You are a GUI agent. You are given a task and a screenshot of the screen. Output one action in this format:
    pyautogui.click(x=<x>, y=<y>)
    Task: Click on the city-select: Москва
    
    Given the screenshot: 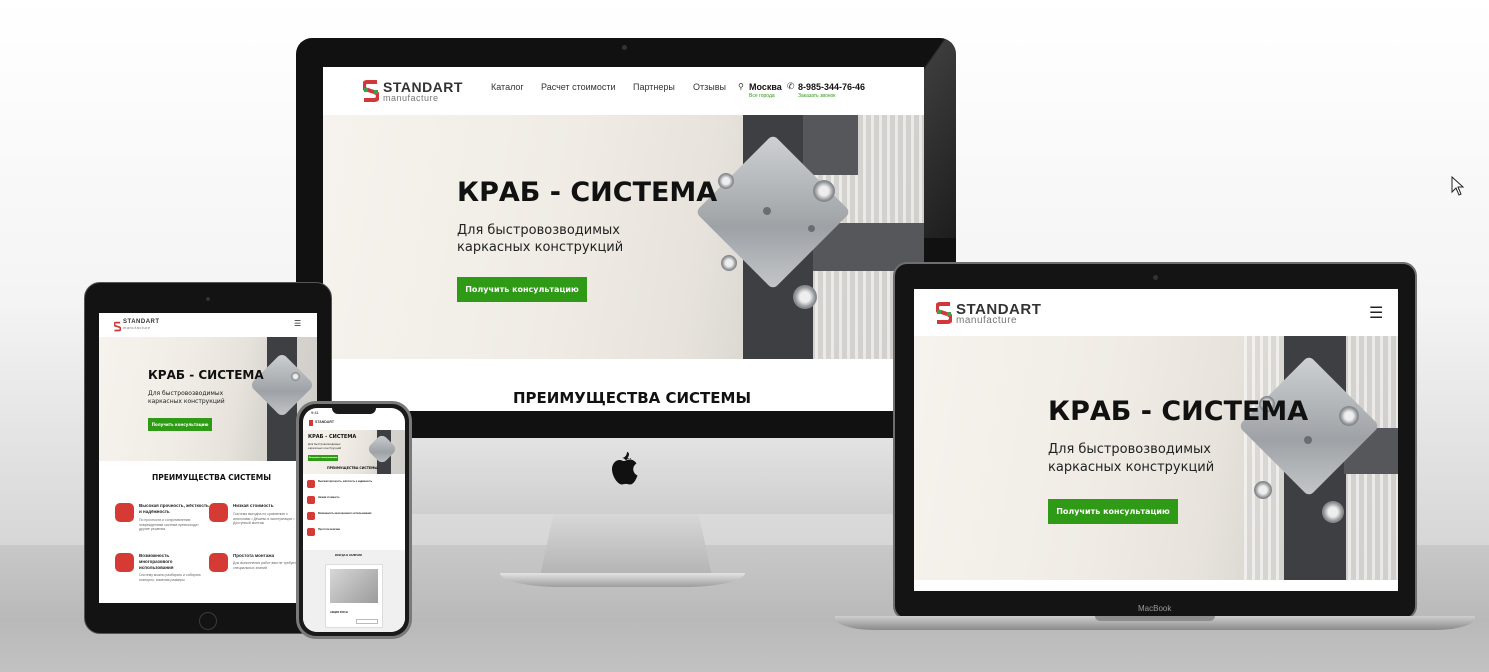 What is the action you would take?
    pyautogui.click(x=765, y=87)
    